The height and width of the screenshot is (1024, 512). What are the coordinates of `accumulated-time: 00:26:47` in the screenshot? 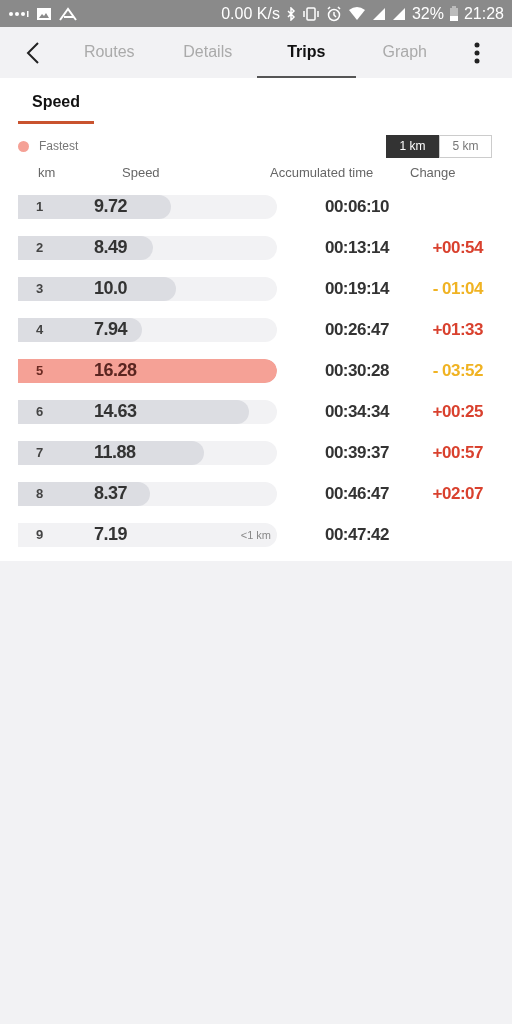 It's located at (356, 329).